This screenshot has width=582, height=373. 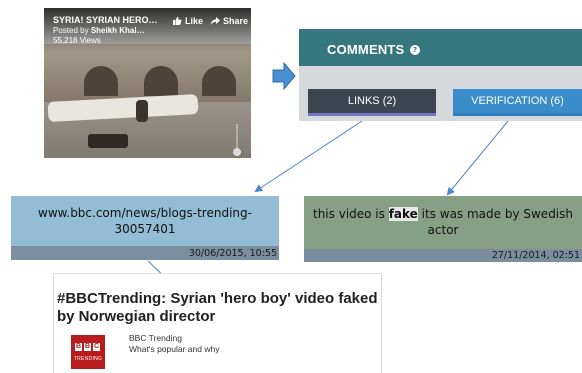 I want to click on link-timestamp: 30/06/2015, 10:55, so click(x=232, y=253).